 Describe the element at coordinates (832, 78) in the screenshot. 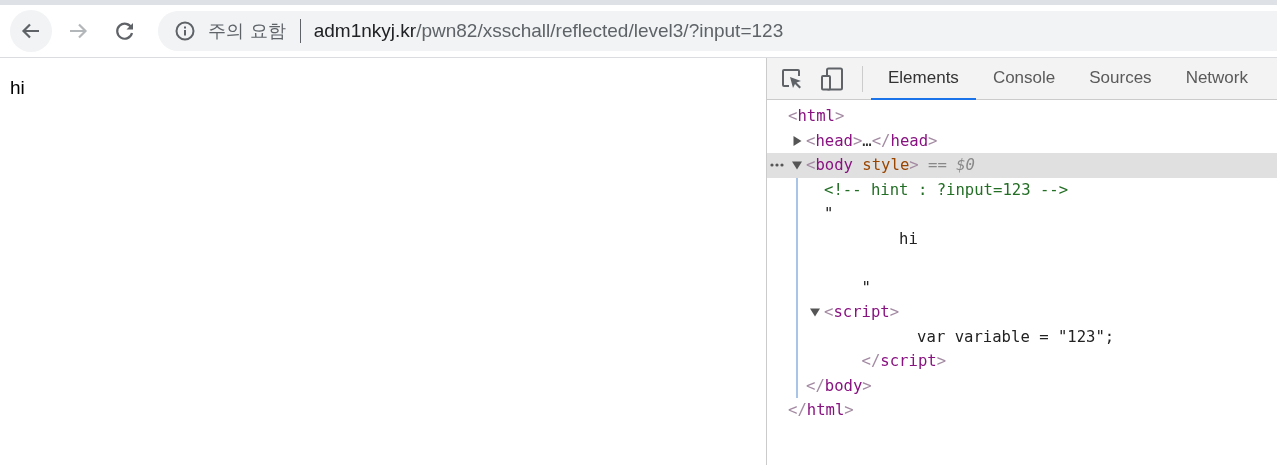

I see `device-icon` at that location.